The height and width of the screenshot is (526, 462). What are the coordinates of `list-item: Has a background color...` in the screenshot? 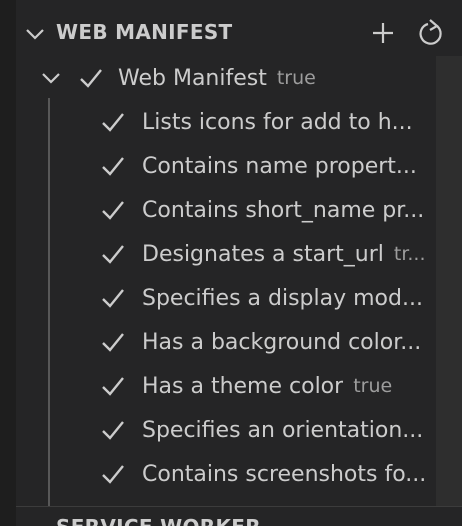 It's located at (268, 342).